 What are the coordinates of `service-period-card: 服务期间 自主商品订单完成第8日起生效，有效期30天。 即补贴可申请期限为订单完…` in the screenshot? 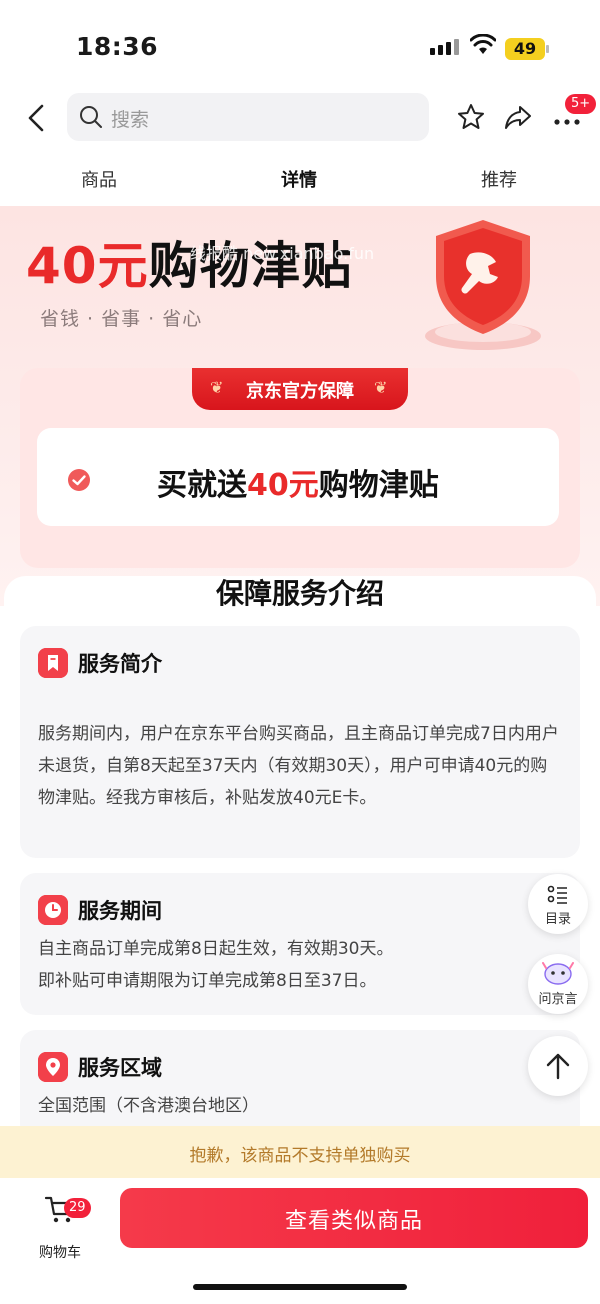 It's located at (300, 944).